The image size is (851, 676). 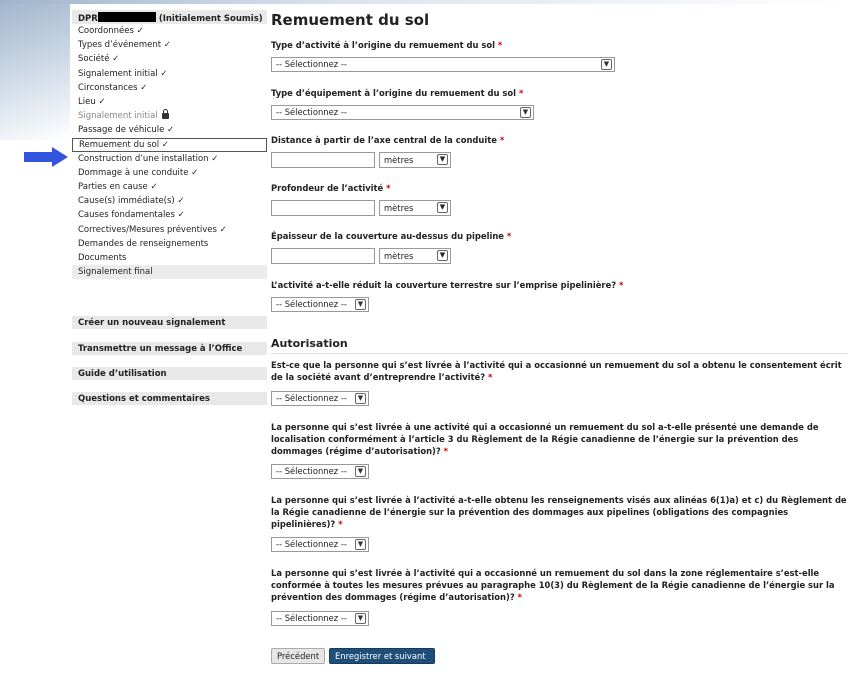 What do you see at coordinates (169, 201) in the screenshot?
I see `sidebar-item-causes-immediates: Cause(s) immédiate(s) ✓` at bounding box center [169, 201].